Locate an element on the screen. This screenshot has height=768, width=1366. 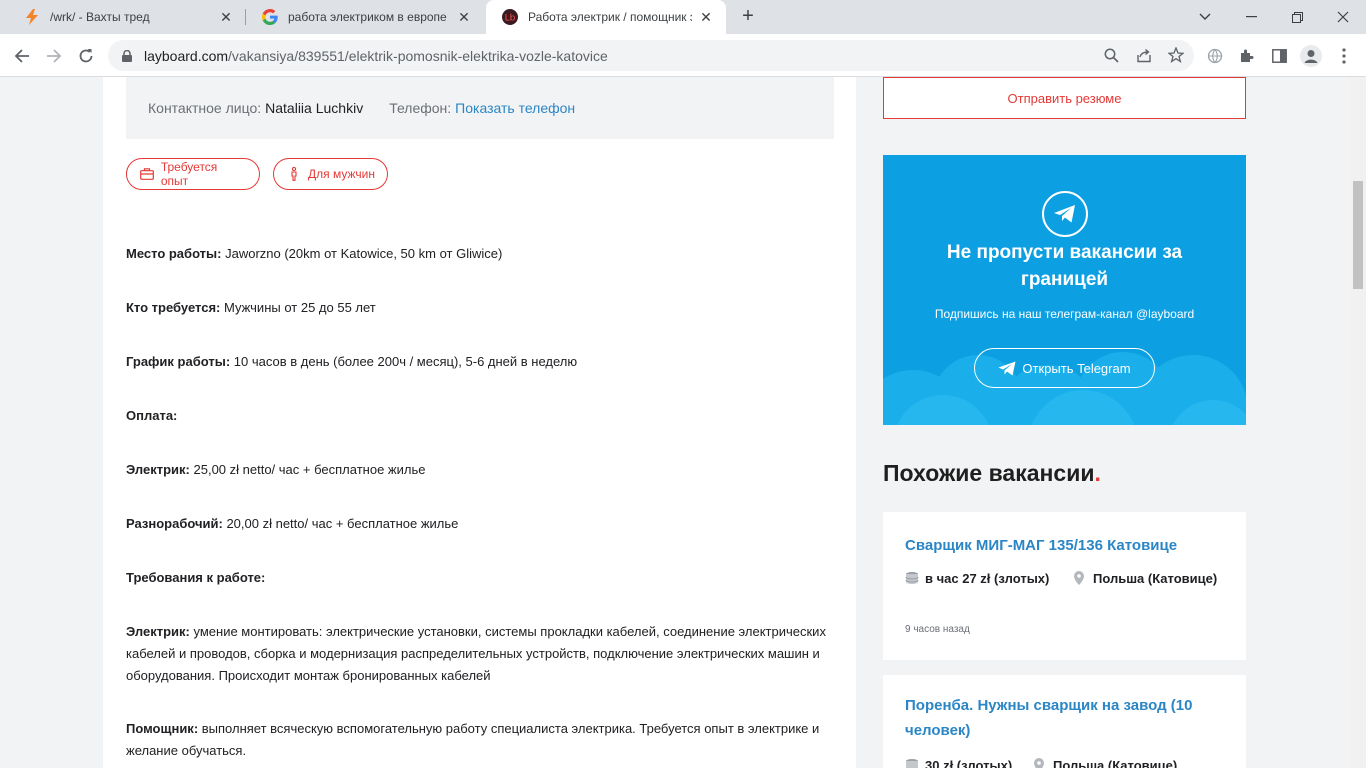
send-resume-button: Отправить резюме is located at coordinates (1064, 98).